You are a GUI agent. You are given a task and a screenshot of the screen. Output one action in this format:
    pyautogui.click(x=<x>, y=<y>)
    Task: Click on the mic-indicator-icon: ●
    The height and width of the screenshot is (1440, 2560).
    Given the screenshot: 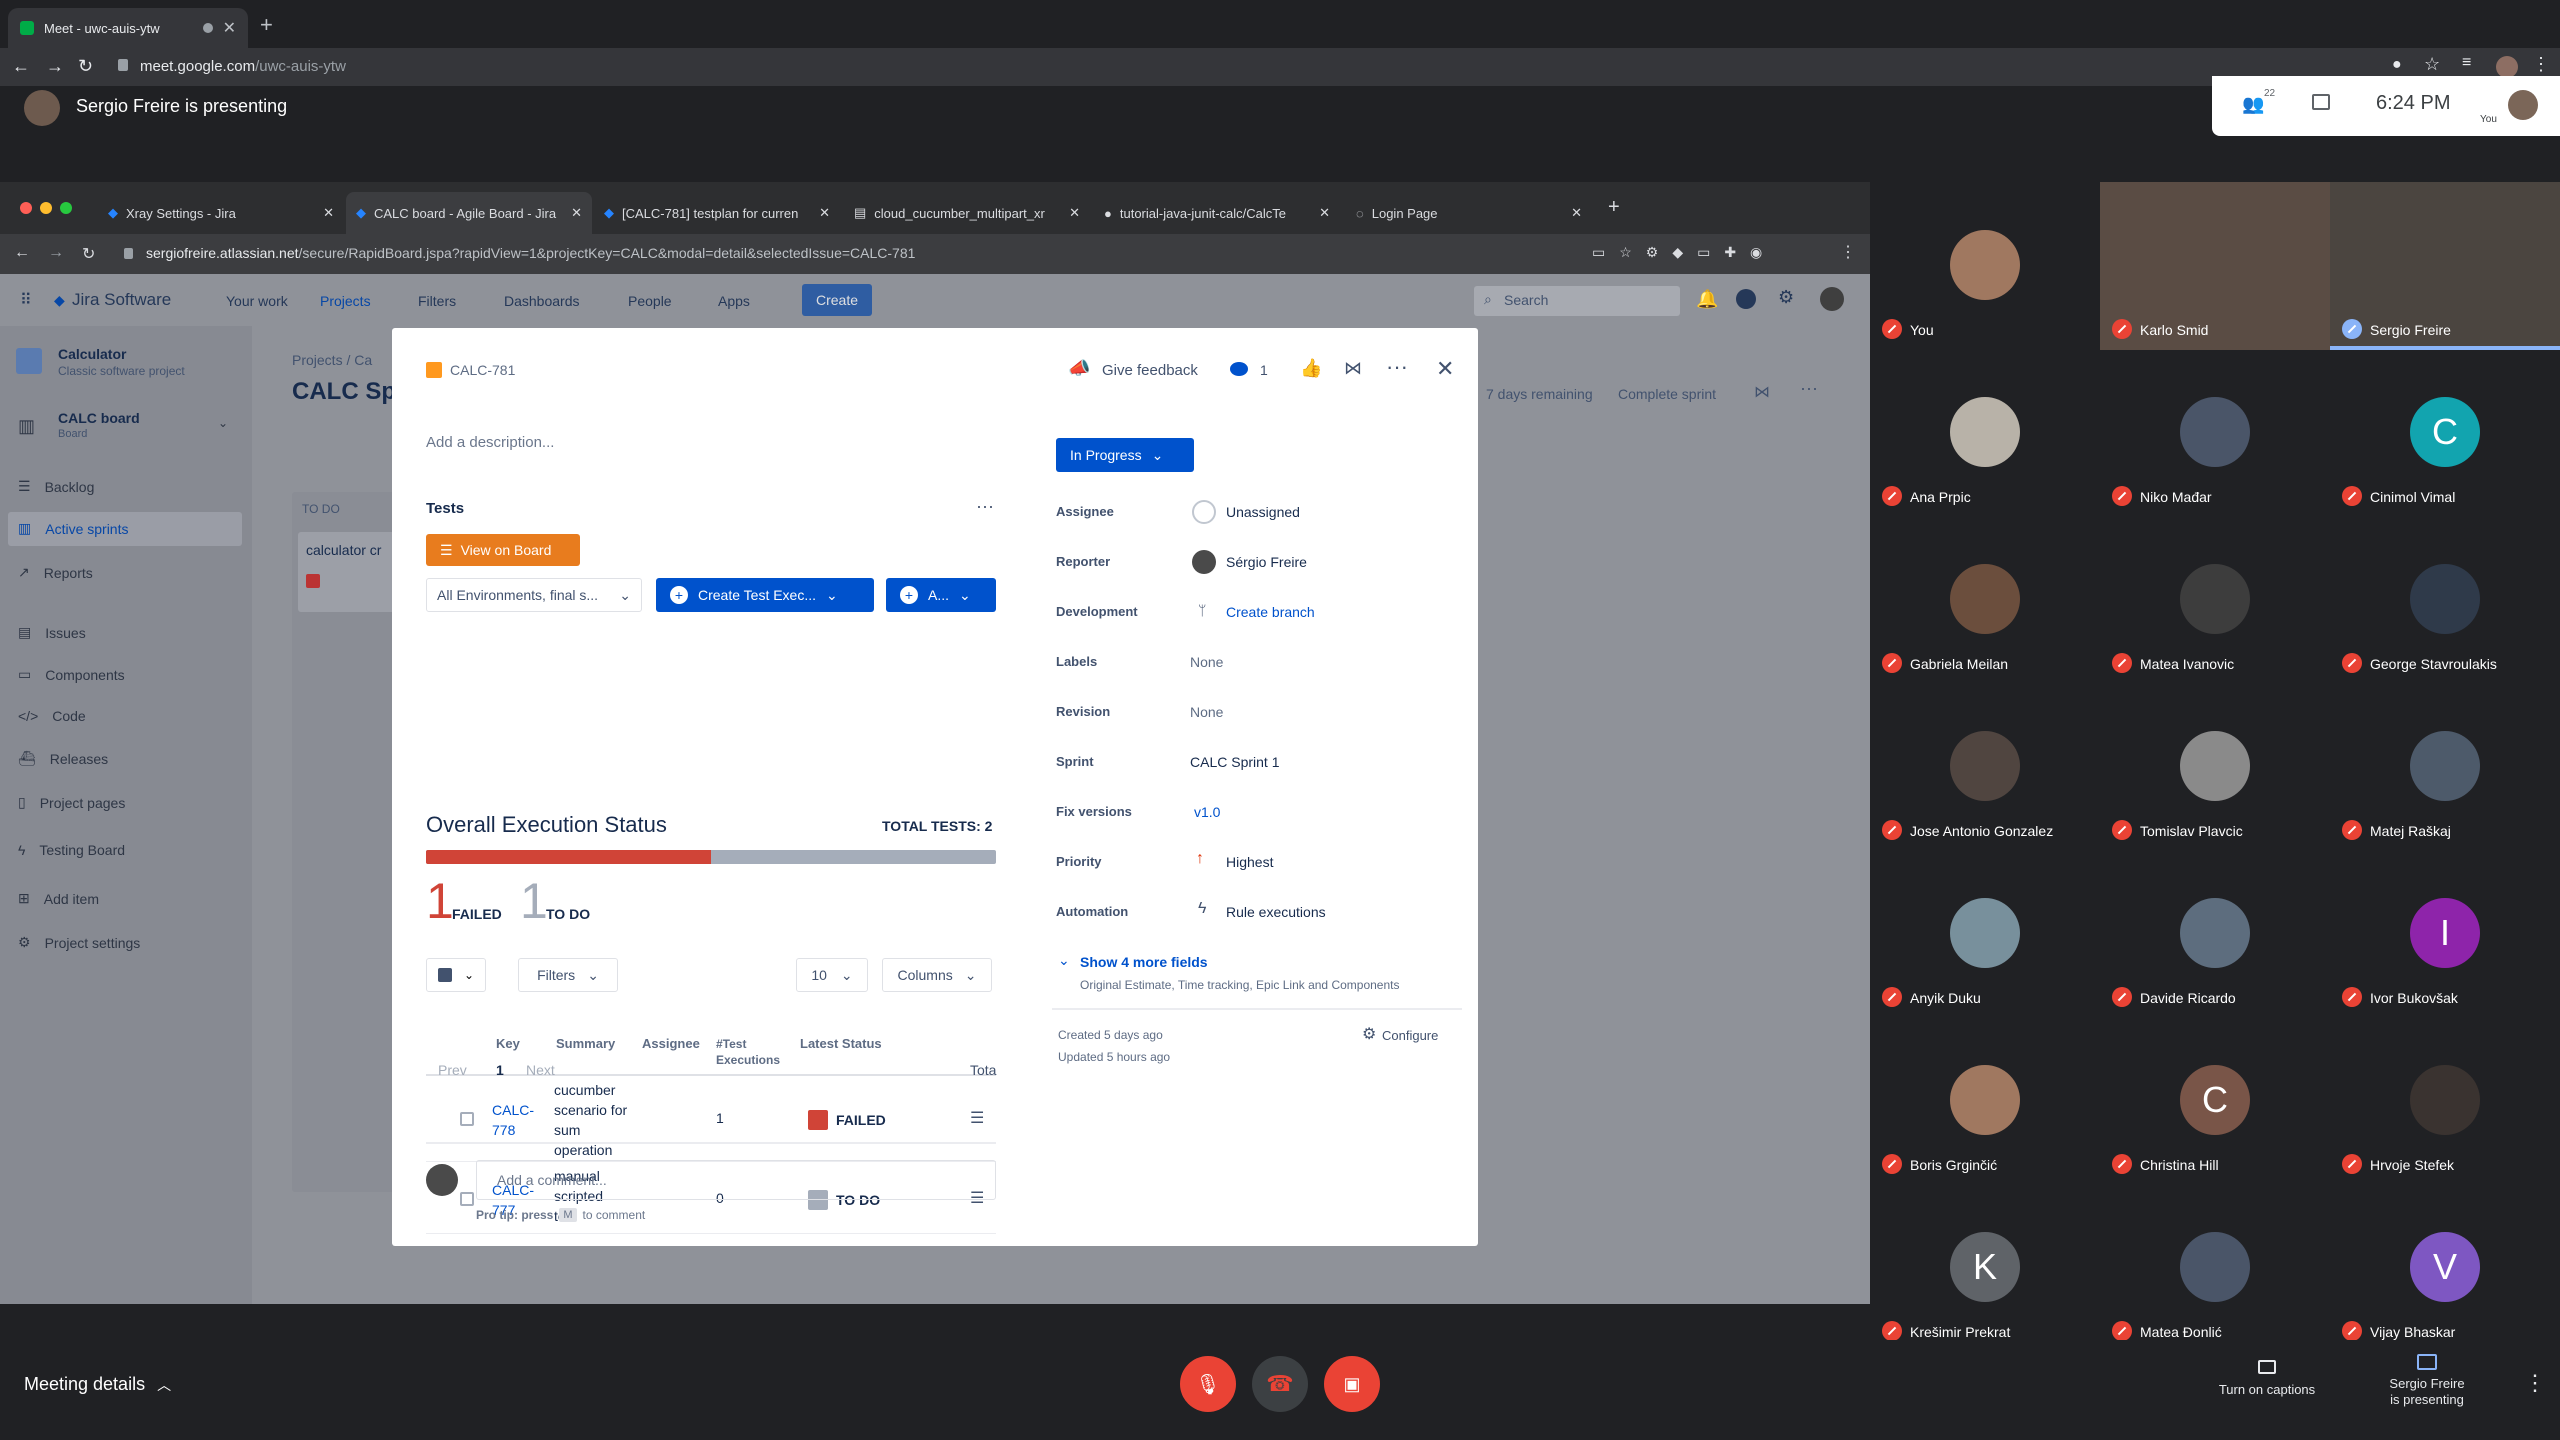 What is the action you would take?
    pyautogui.click(x=2397, y=65)
    